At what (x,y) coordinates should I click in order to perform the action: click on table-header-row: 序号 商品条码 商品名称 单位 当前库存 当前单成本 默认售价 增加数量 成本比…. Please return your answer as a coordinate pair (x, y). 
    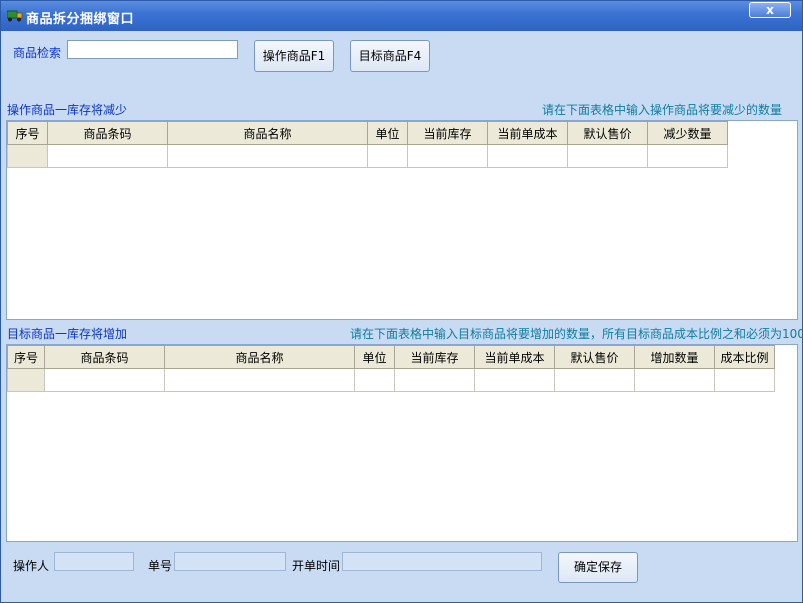
    Looking at the image, I should click on (391, 357).